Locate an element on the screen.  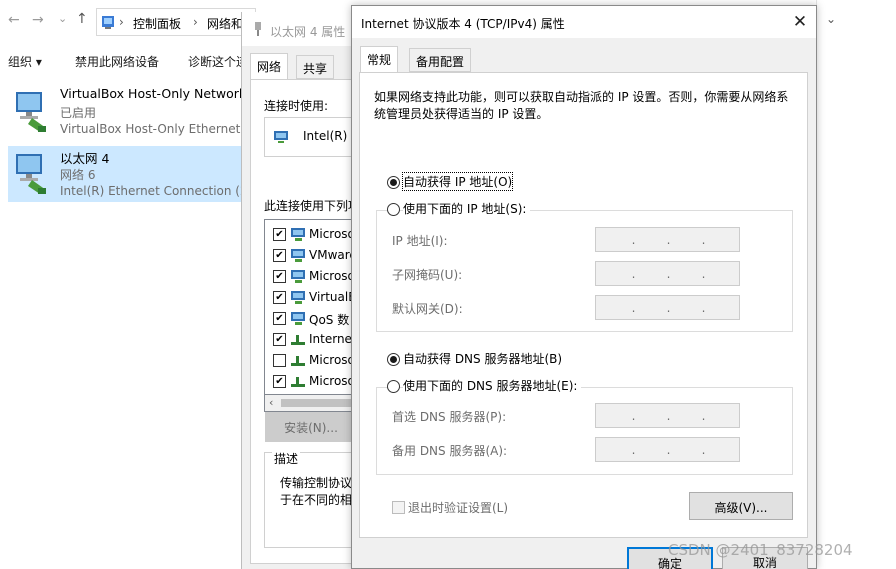
item-status: 网络 6 is located at coordinates (78, 175).